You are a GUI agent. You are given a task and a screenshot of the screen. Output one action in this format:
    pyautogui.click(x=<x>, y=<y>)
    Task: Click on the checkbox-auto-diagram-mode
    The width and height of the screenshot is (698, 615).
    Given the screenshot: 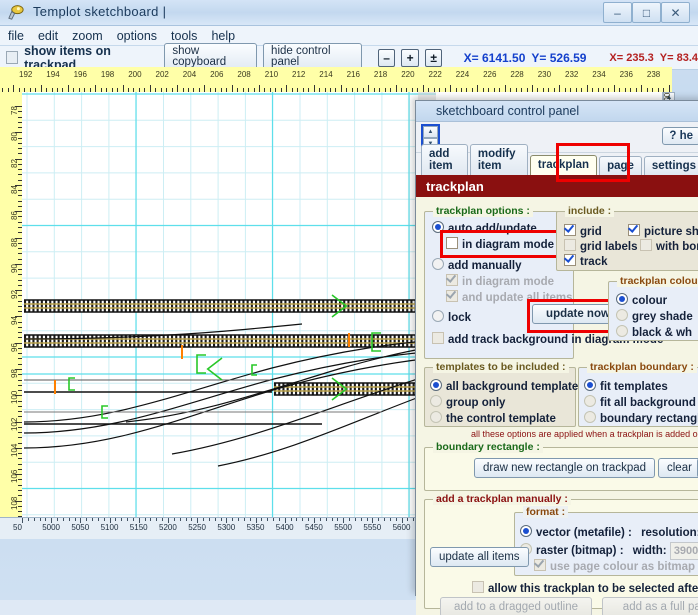 What is the action you would take?
    pyautogui.click(x=452, y=243)
    